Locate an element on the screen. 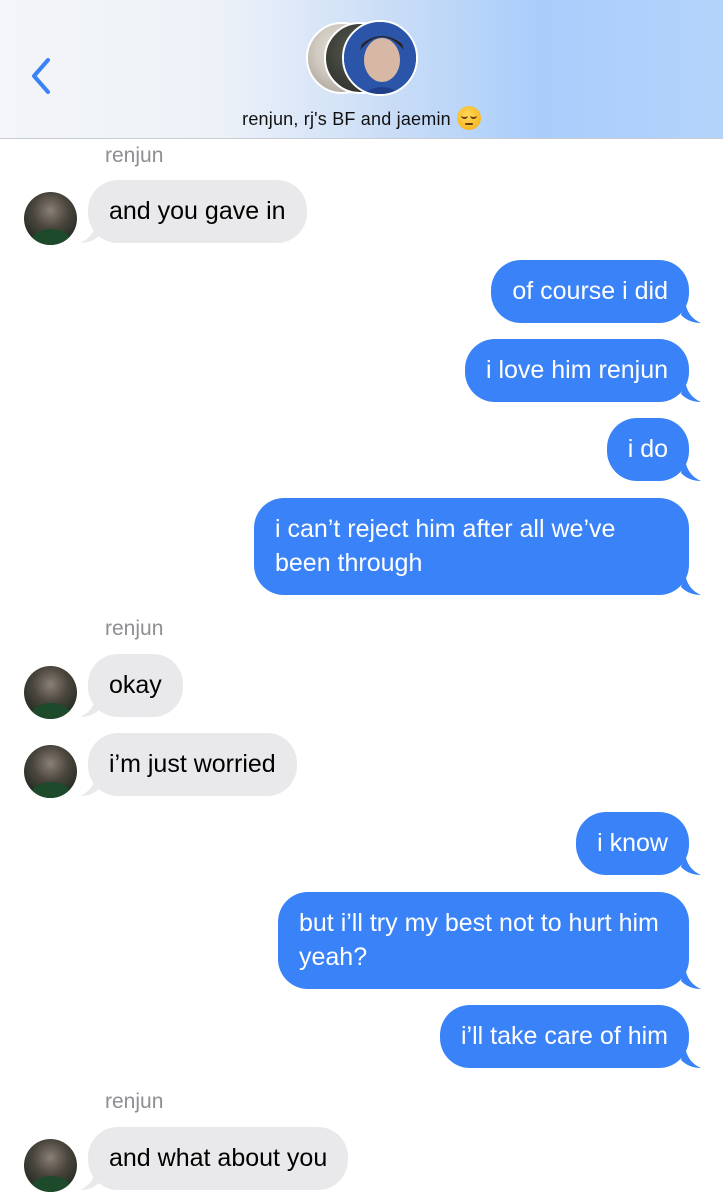 The image size is (723, 1200). group-avatars is located at coordinates (362, 58).